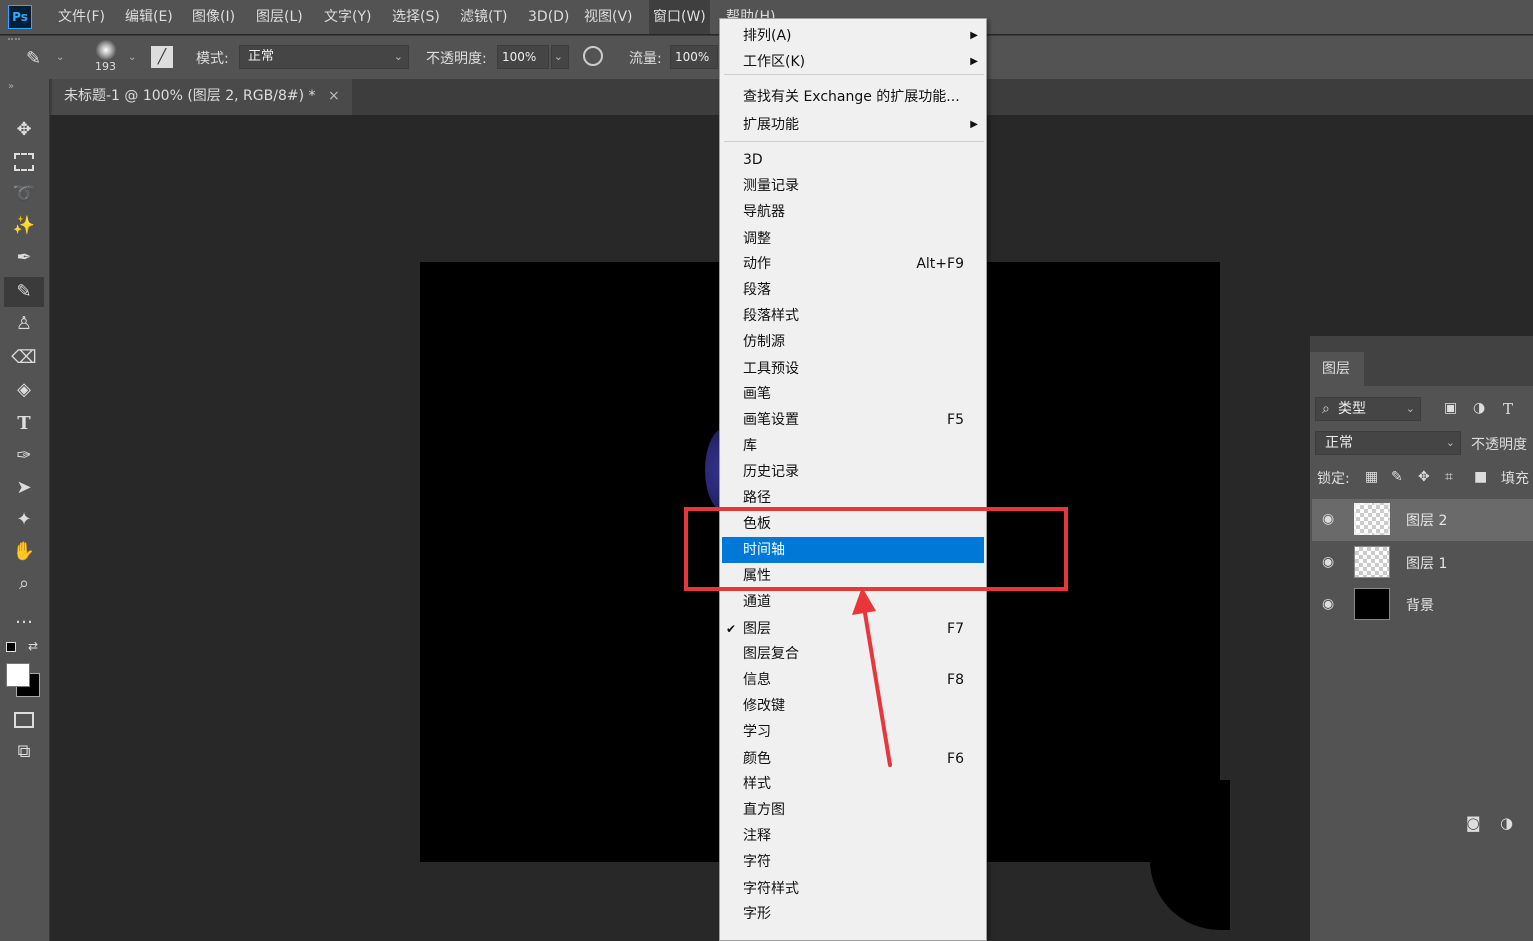 Image resolution: width=1533 pixels, height=941 pixels. I want to click on brush-tip-icon, so click(106, 50).